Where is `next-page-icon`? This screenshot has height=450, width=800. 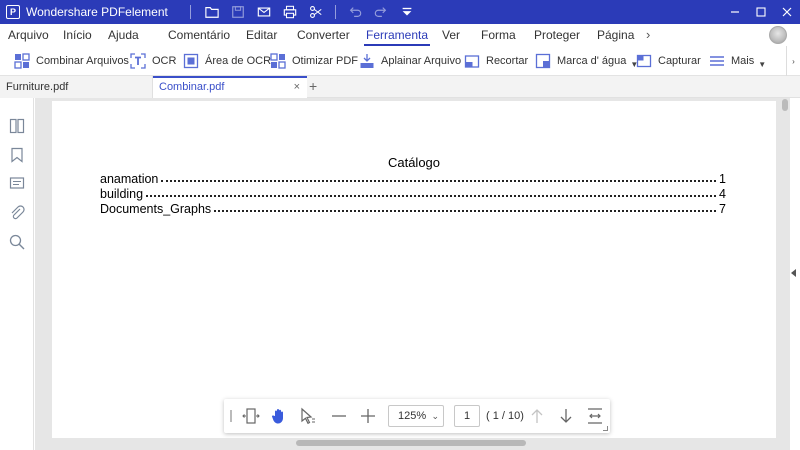 next-page-icon is located at coordinates (566, 416).